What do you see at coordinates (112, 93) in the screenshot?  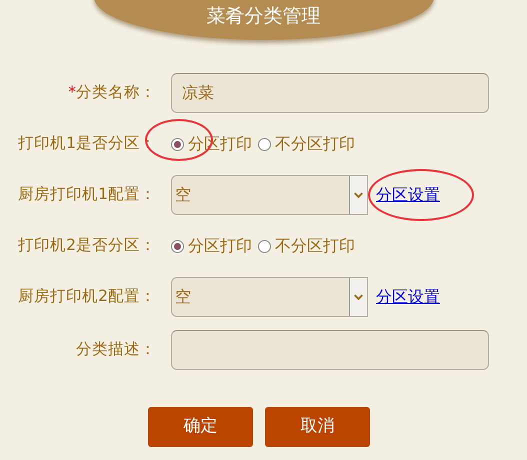 I see `field-label: *分类名称：` at bounding box center [112, 93].